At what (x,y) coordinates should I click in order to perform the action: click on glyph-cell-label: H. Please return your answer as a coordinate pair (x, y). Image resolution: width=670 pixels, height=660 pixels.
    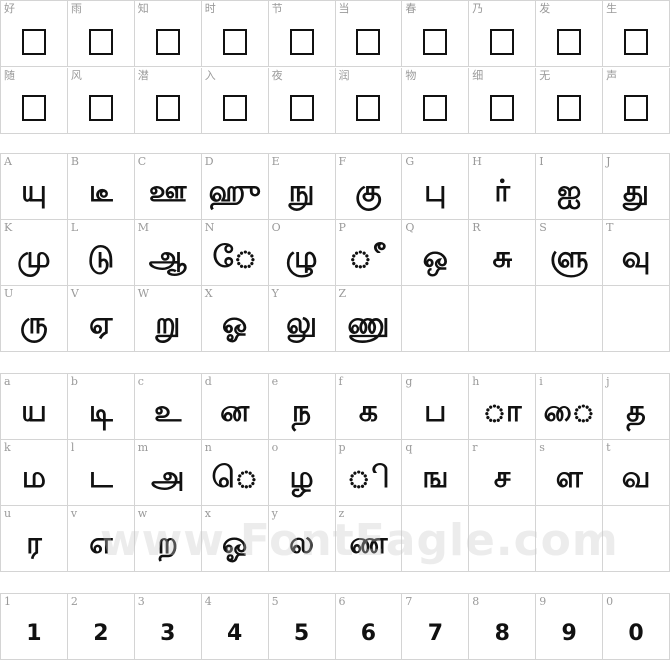
    Looking at the image, I should click on (477, 161).